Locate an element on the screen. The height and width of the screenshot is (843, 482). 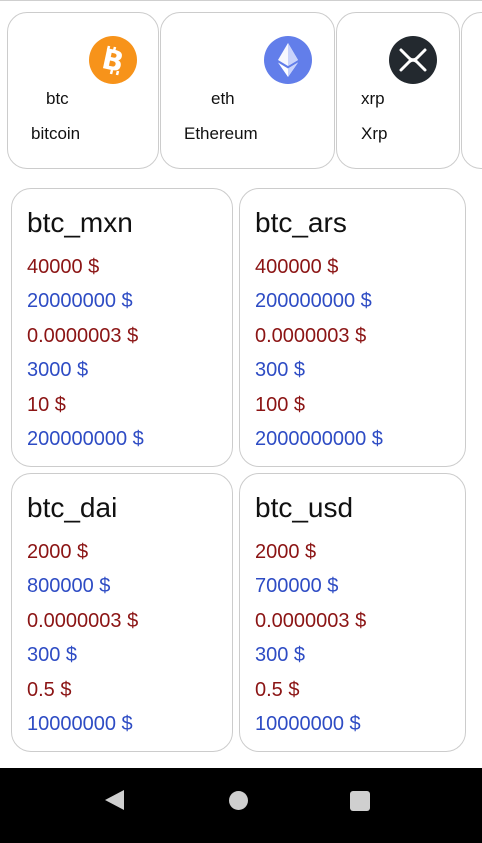
bitcoin-icon: B is located at coordinates (113, 60).